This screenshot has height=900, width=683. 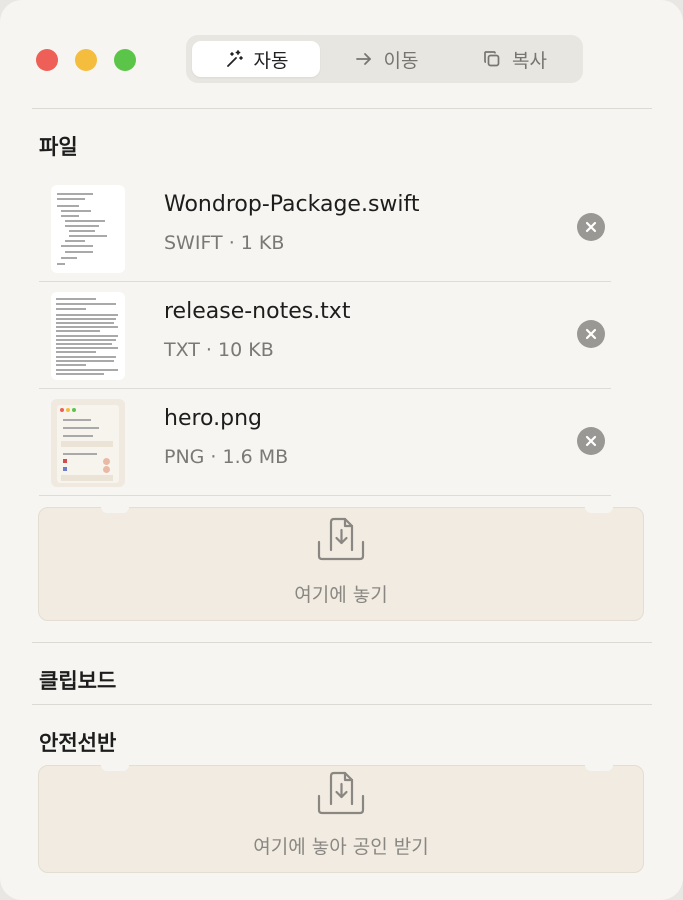 I want to click on tab-move: 이동, so click(x=386, y=59).